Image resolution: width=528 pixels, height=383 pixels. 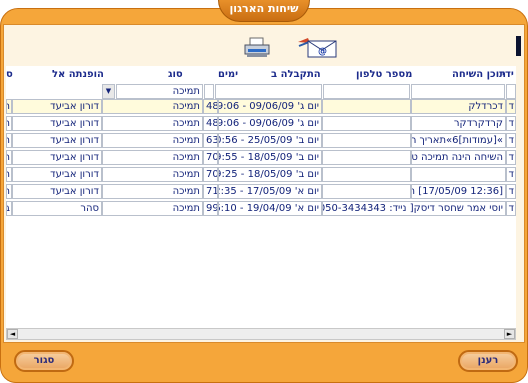 I want to click on cell-received: יום ב' 25/05/09 - 10:56, so click(x=270, y=140).